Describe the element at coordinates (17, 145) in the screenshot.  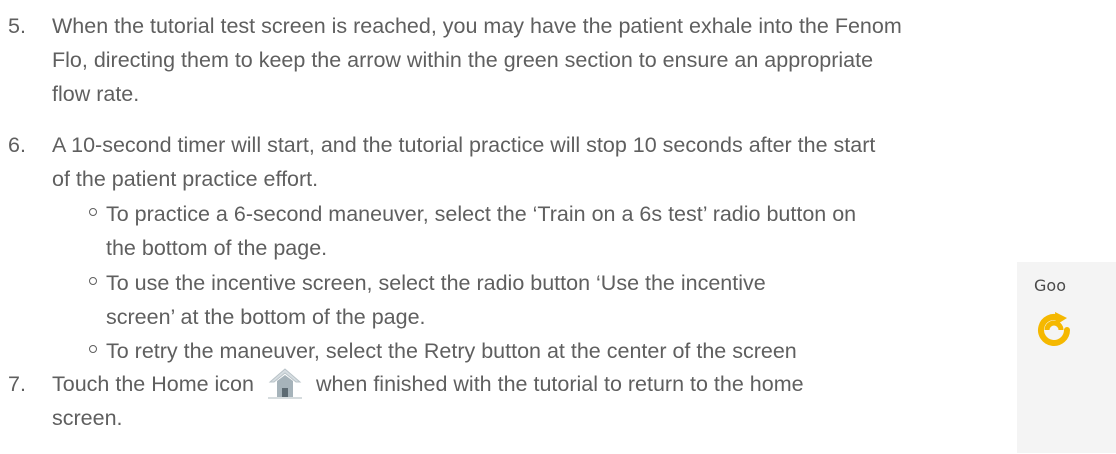
I see `step-number: 6.` at that location.